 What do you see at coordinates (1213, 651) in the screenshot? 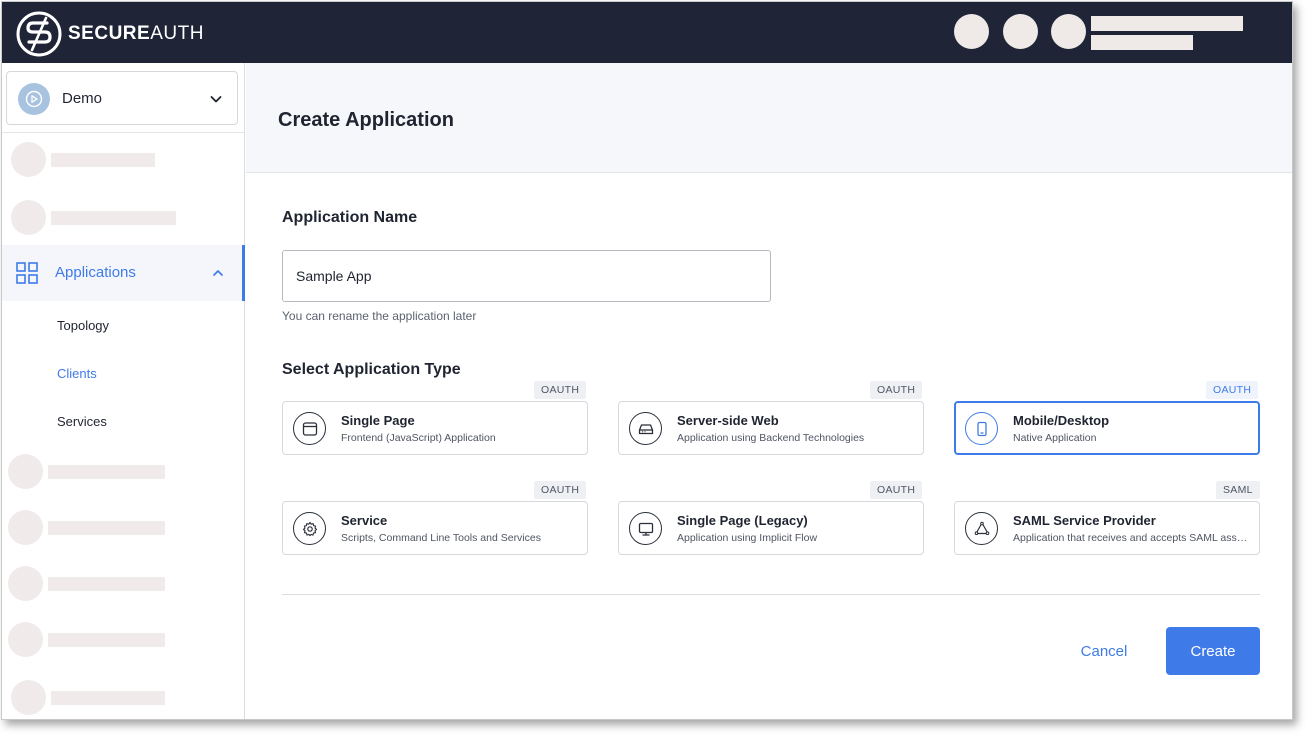
I see `create-button: Create` at bounding box center [1213, 651].